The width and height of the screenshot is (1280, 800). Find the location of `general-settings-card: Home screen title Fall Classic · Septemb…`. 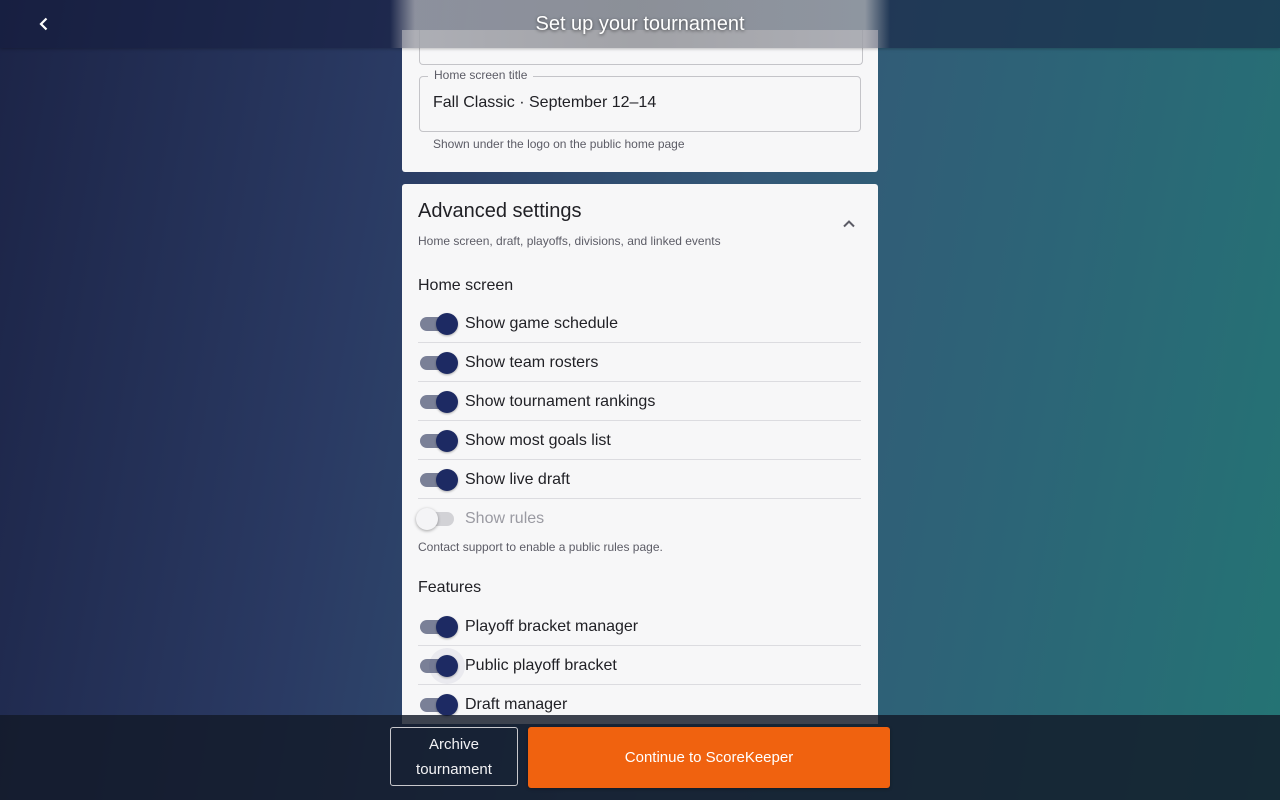

general-settings-card: Home screen title Fall Classic · Septemb… is located at coordinates (640, 101).